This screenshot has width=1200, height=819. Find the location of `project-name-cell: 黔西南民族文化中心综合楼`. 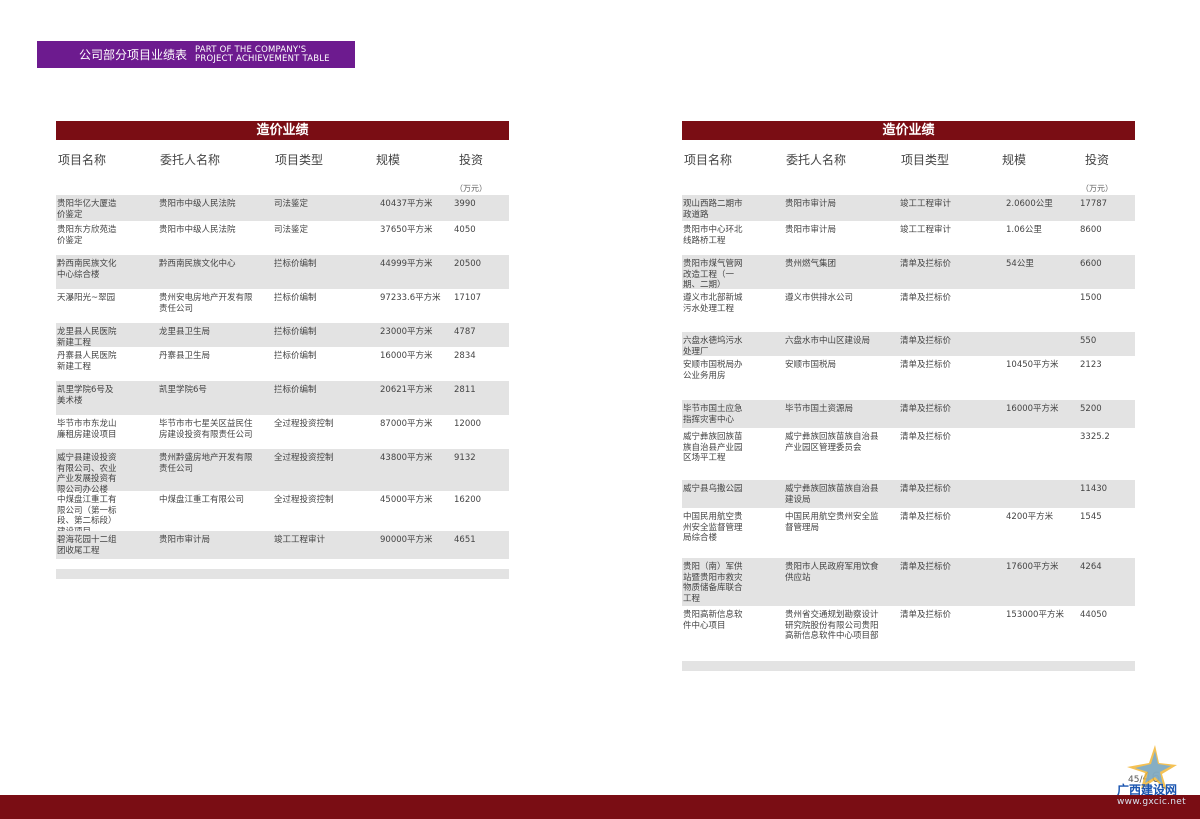

project-name-cell: 黔西南民族文化中心综合楼 is located at coordinates (87, 269).